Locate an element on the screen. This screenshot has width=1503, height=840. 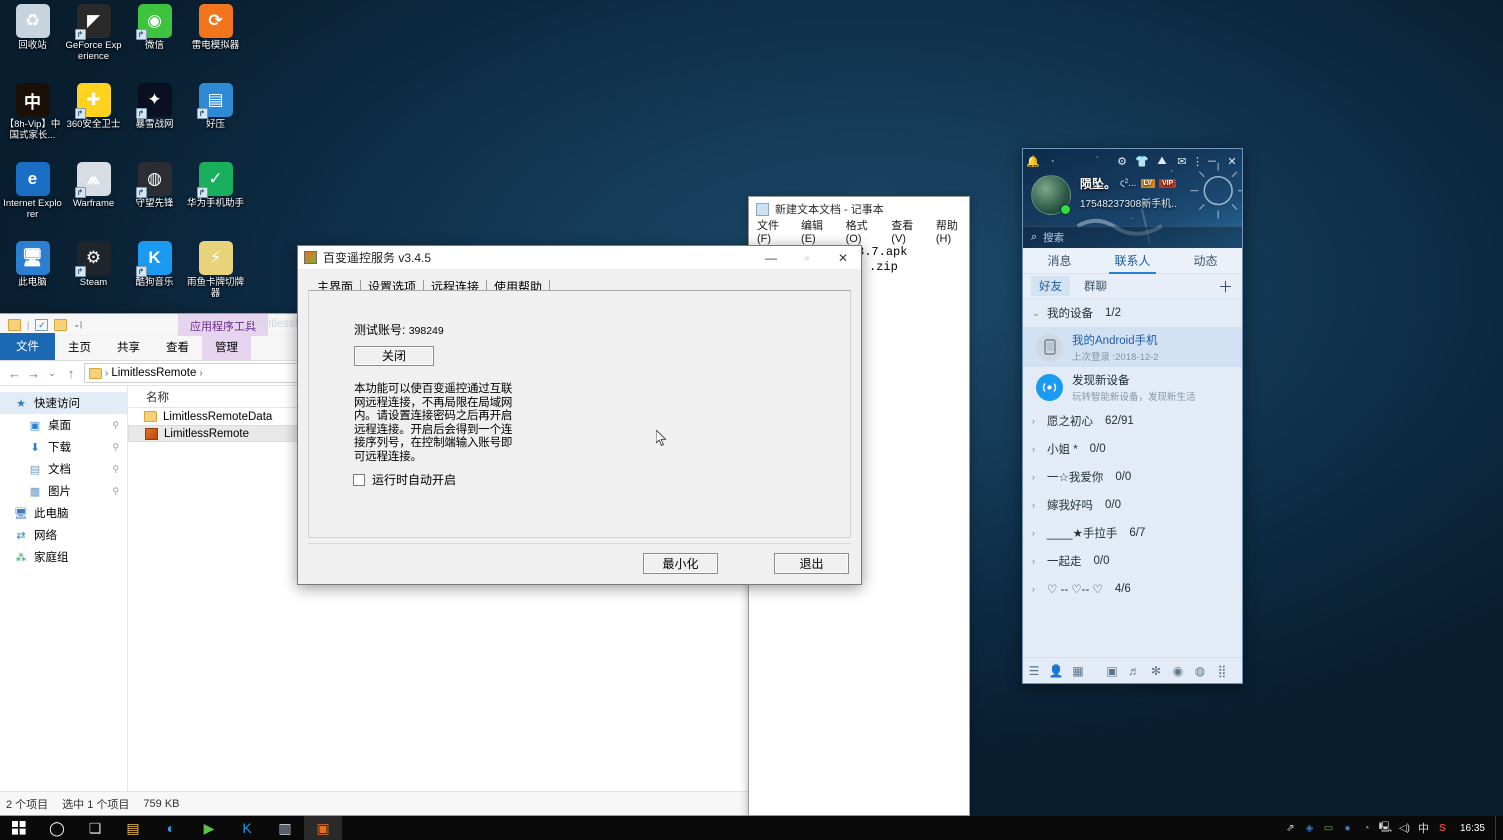
up-arrow-icon: ↑ is located at coordinates (71, 373).